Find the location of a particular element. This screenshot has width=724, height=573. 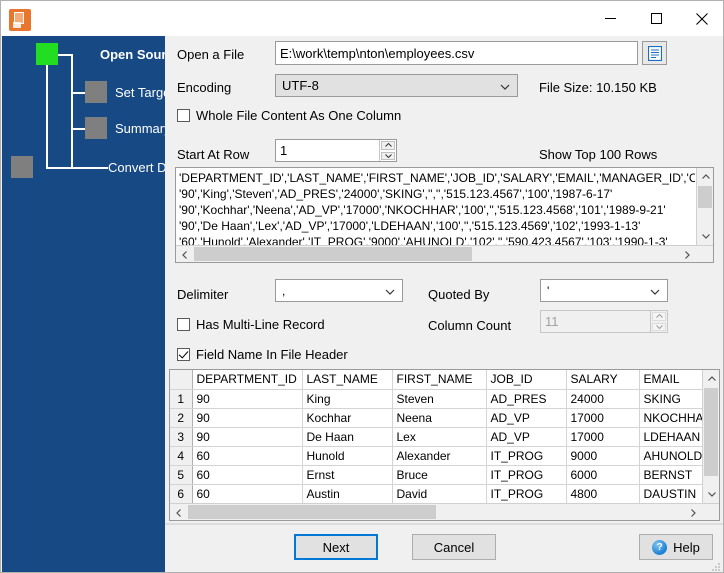

table-cell: 6000 is located at coordinates (603, 475).